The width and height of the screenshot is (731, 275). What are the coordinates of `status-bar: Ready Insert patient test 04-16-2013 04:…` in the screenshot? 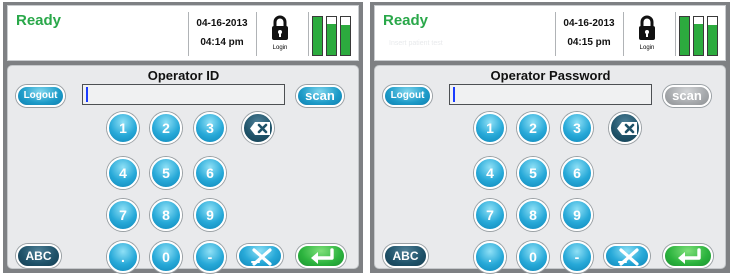 It's located at (550, 33).